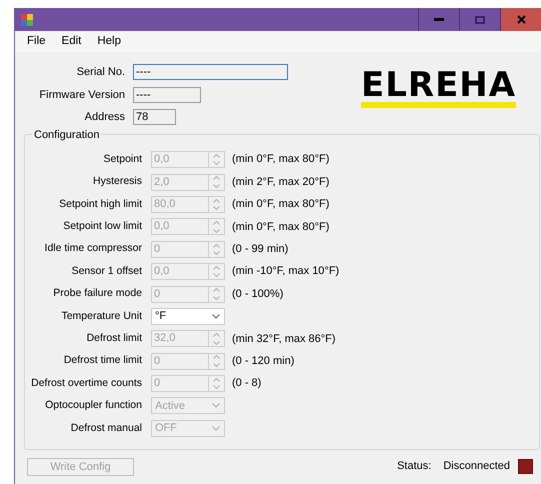  I want to click on spinner-value: 80,0, so click(164, 204).